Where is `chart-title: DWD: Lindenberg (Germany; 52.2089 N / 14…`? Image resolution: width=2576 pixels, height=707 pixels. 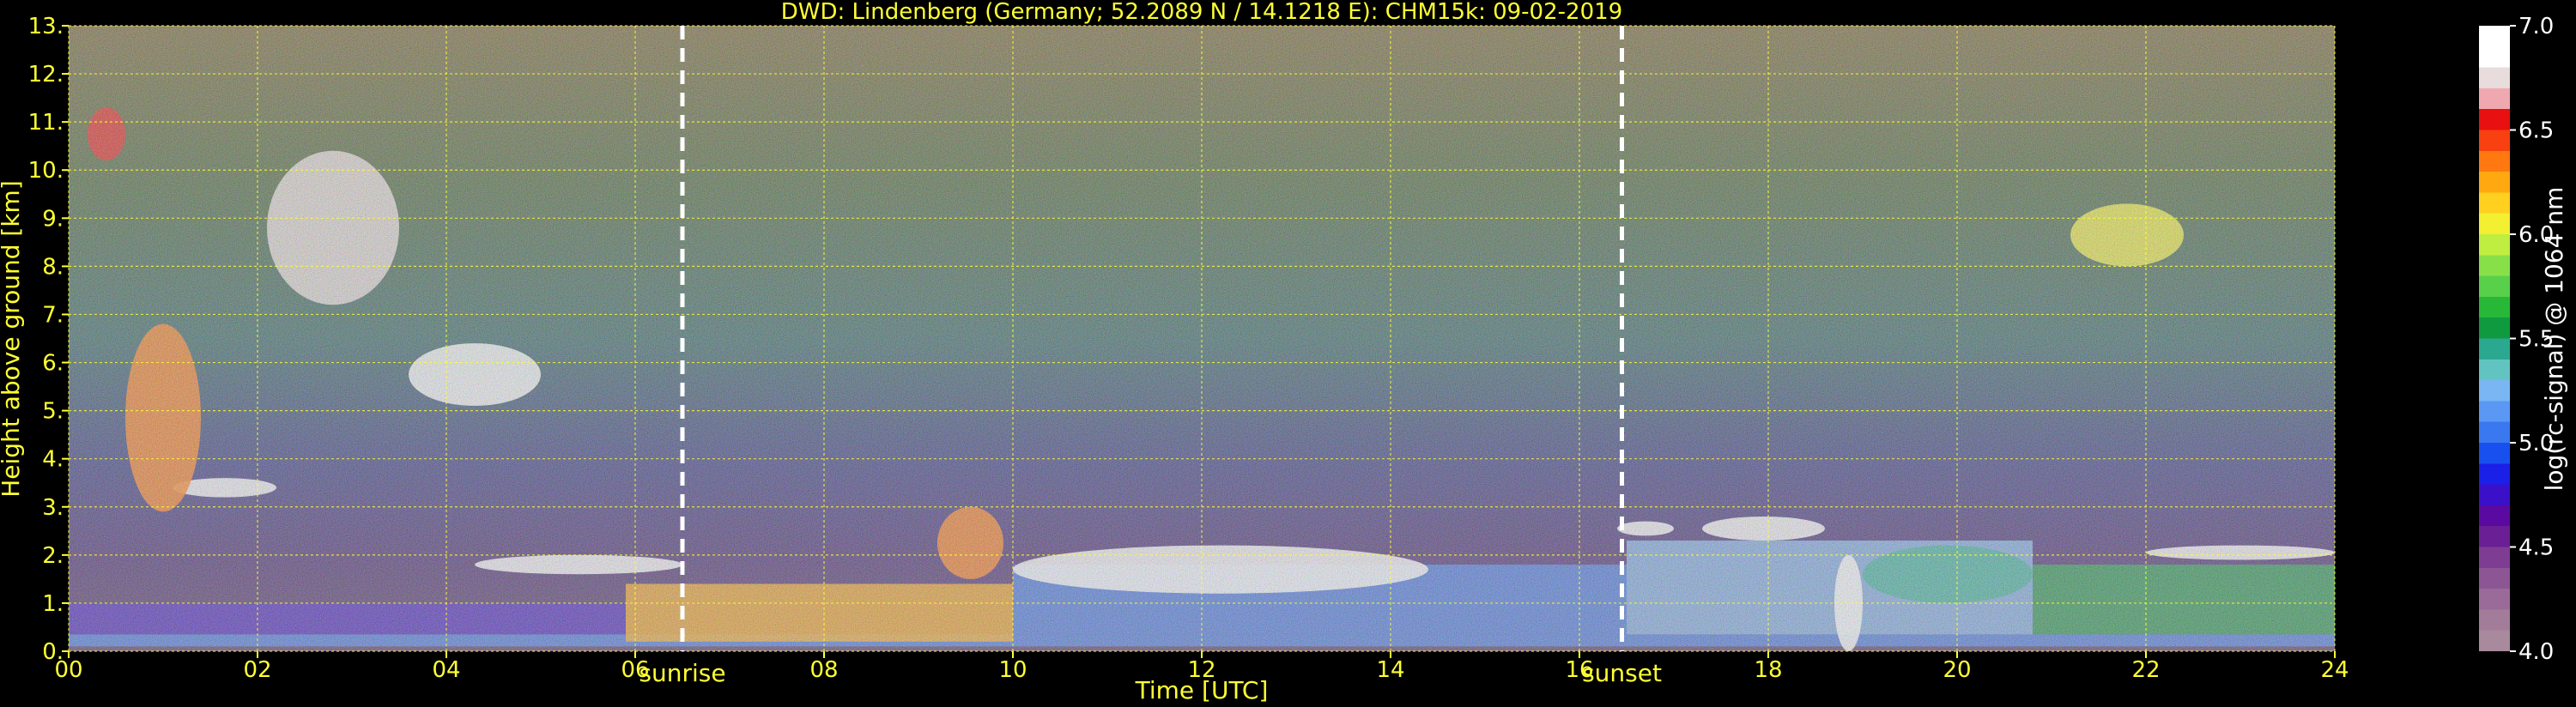 chart-title: DWD: Lindenberg (Germany; 52.2089 N / 14… is located at coordinates (1201, 12).